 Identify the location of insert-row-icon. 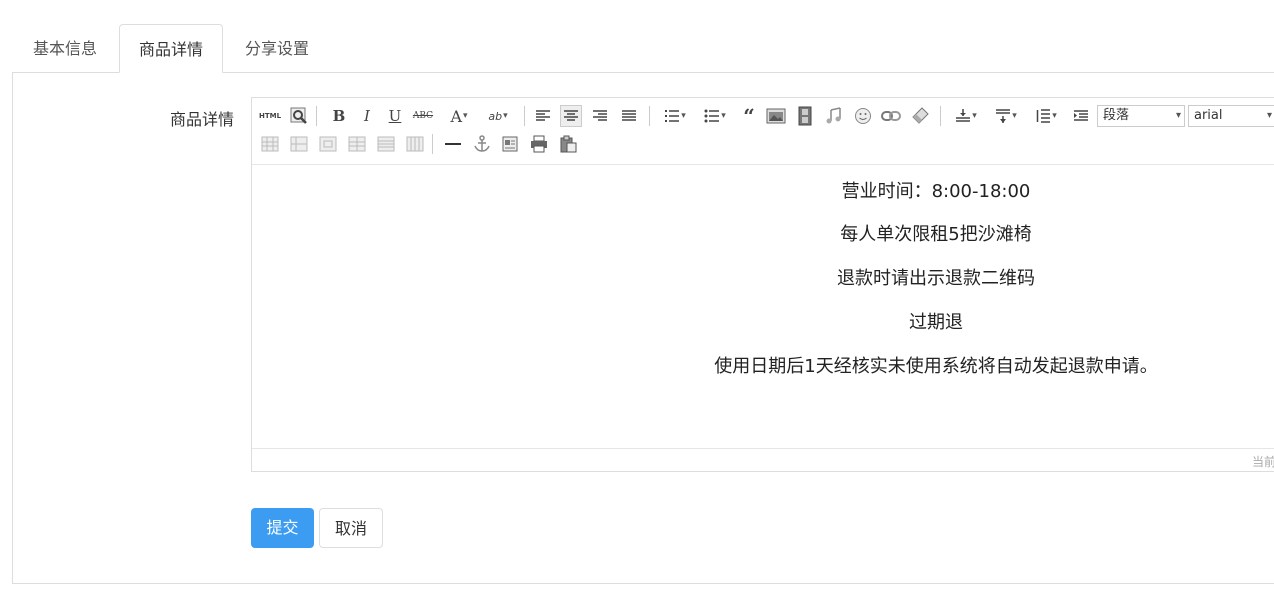
(357, 144).